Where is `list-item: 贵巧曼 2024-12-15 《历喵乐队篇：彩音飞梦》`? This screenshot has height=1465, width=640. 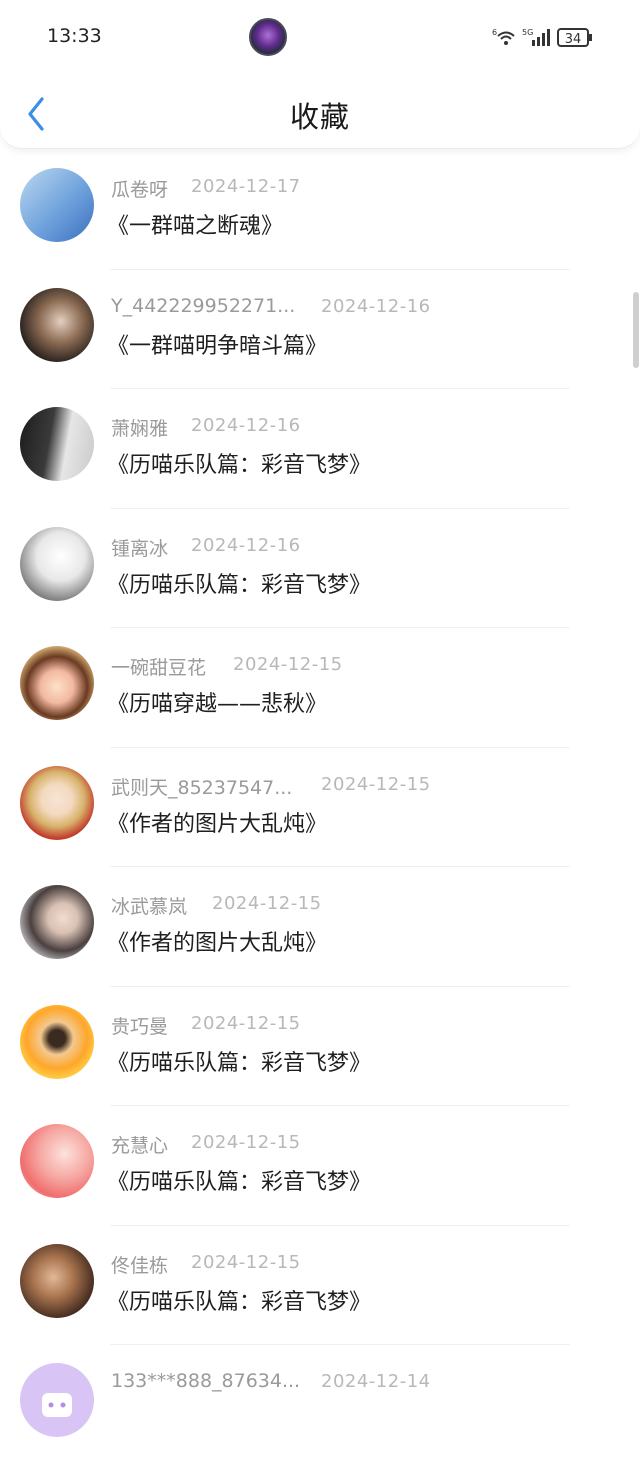 list-item: 贵巧曼 2024-12-15 《历喵乐队篇：彩音飞梦》 is located at coordinates (320, 1046).